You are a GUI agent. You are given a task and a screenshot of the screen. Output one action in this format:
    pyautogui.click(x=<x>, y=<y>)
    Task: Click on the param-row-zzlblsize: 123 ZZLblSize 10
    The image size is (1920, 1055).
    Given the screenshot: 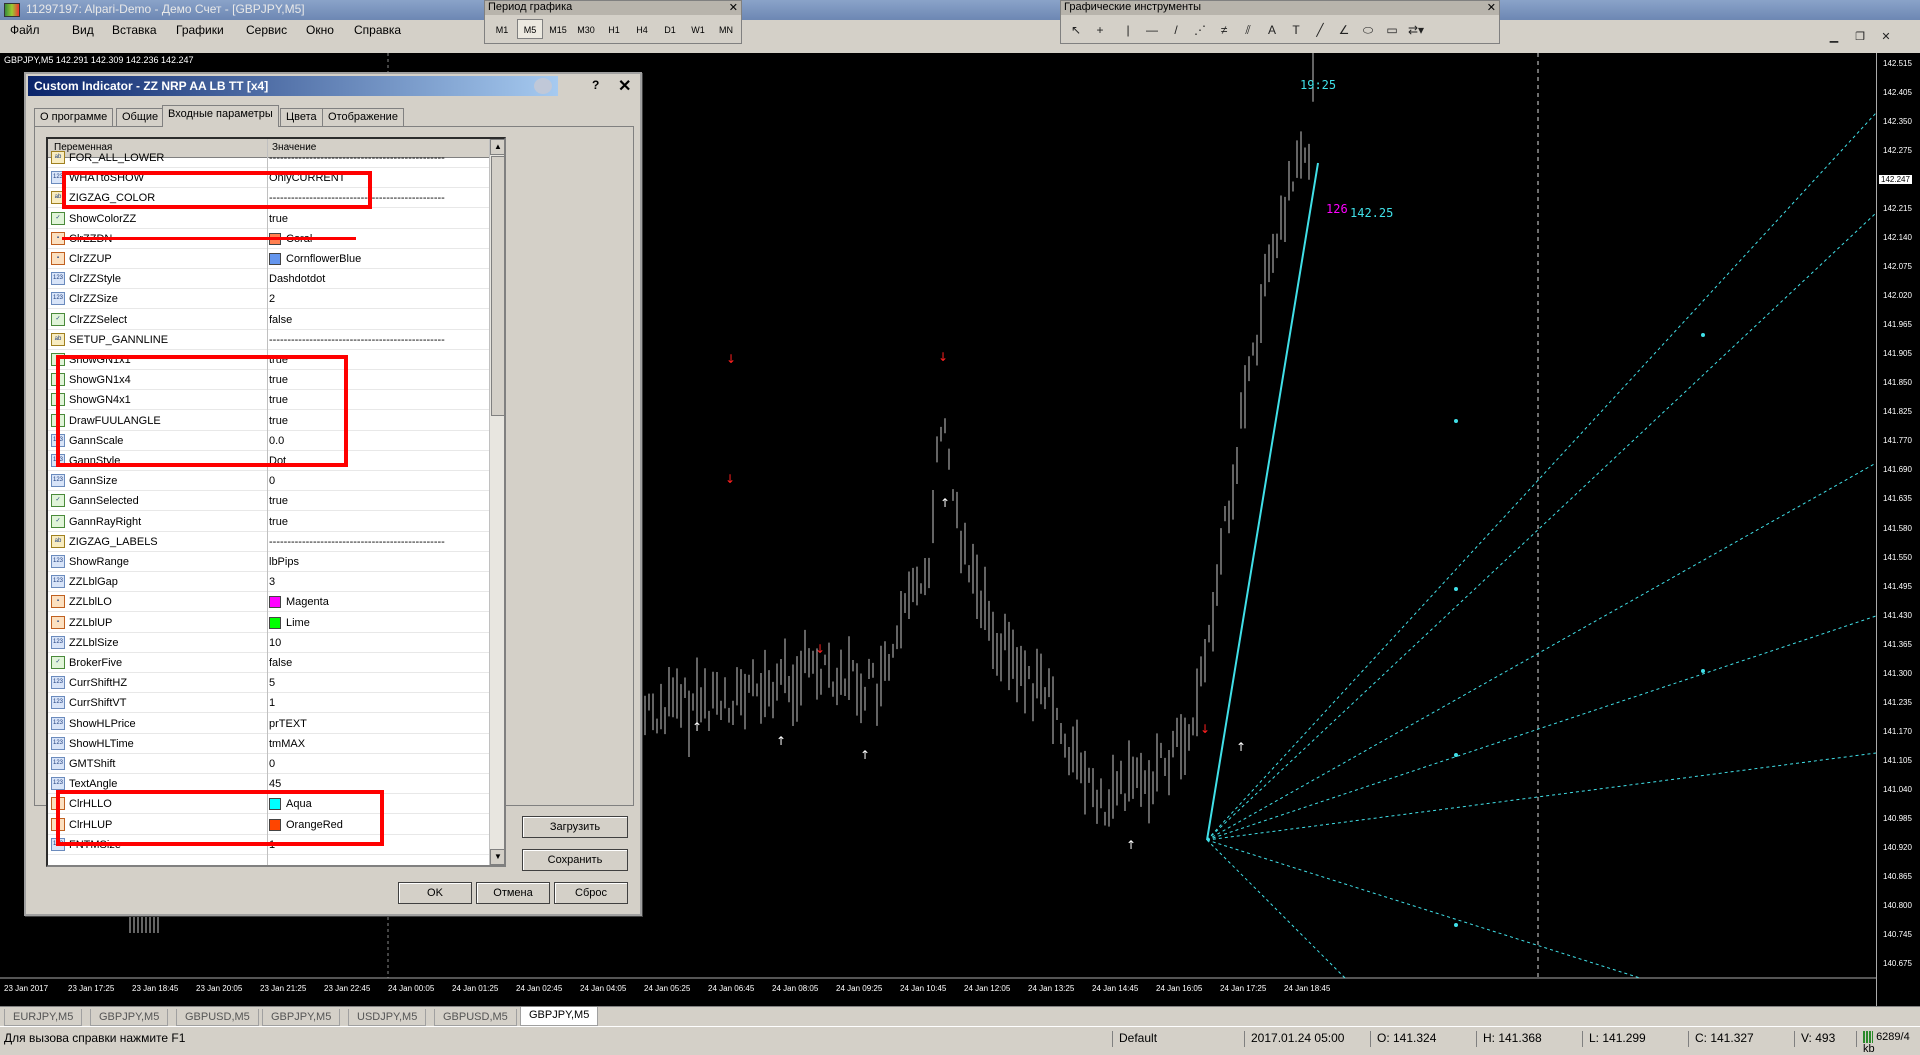 What is the action you would take?
    pyautogui.click(x=268, y=643)
    